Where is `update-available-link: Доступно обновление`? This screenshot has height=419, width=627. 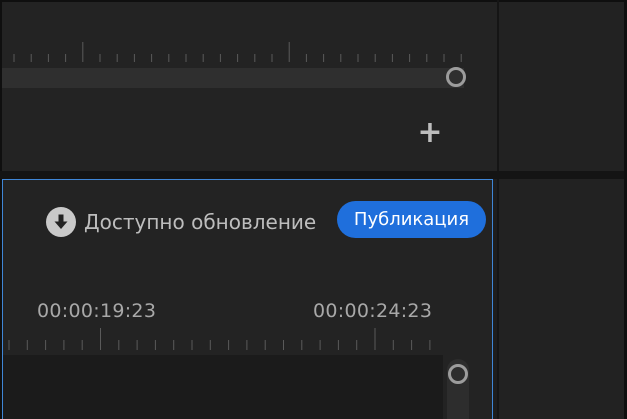 update-available-link: Доступно обновление is located at coordinates (181, 222).